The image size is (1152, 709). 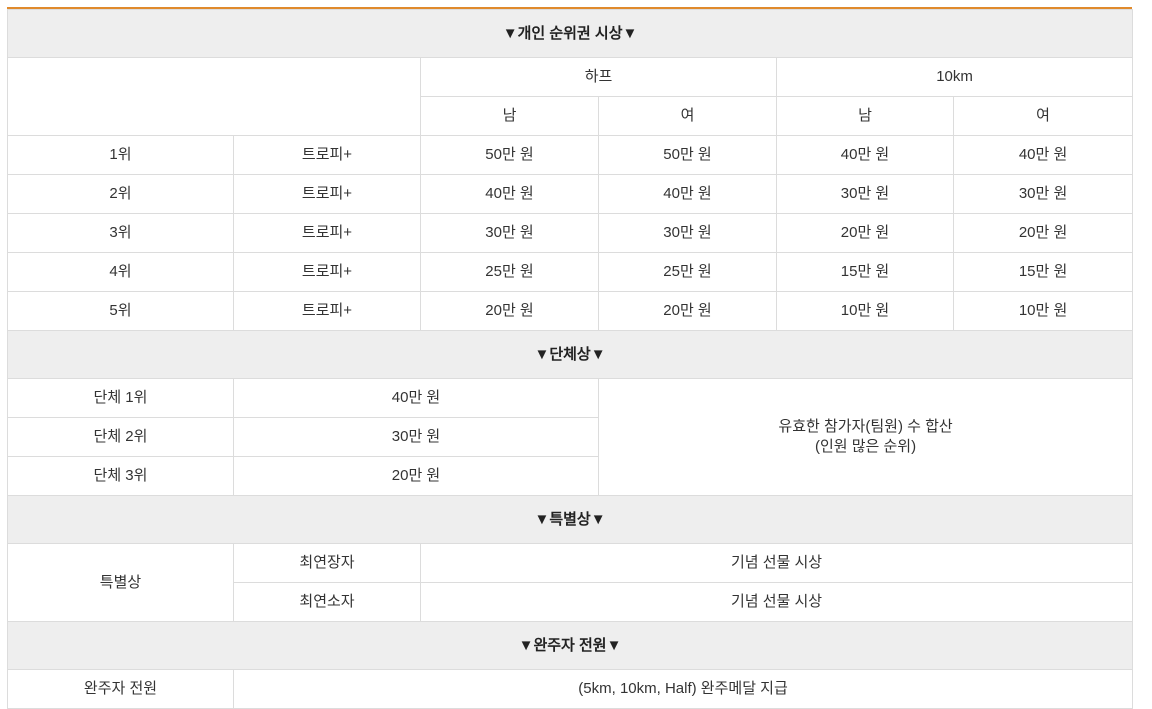 I want to click on table-row: 1위 트로피+ 50만 원 50만 원 40만 원 40만 원, so click(x=570, y=155).